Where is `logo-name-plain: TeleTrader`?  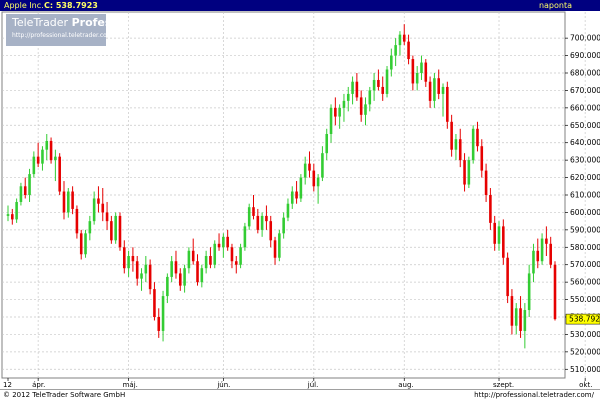
logo-name-plain: TeleTrader is located at coordinates (40, 22).